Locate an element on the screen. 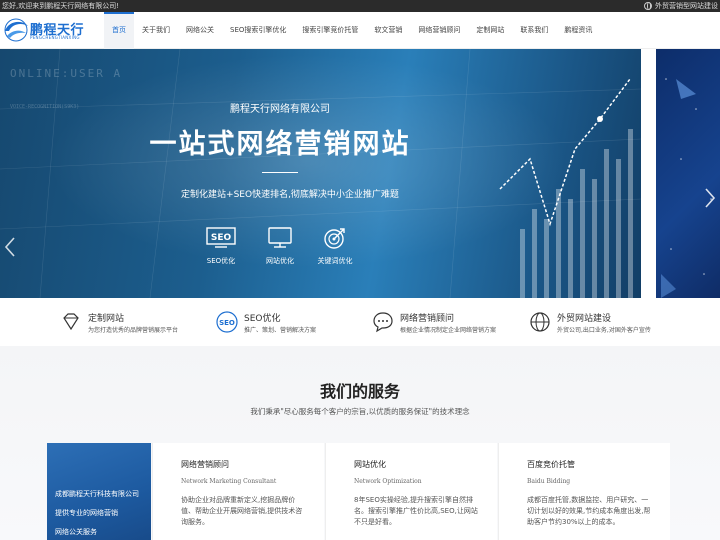 Image resolution: width=720 pixels, height=540 pixels. foreign-trade-link: 外贸营销型网站建设 is located at coordinates (681, 6).